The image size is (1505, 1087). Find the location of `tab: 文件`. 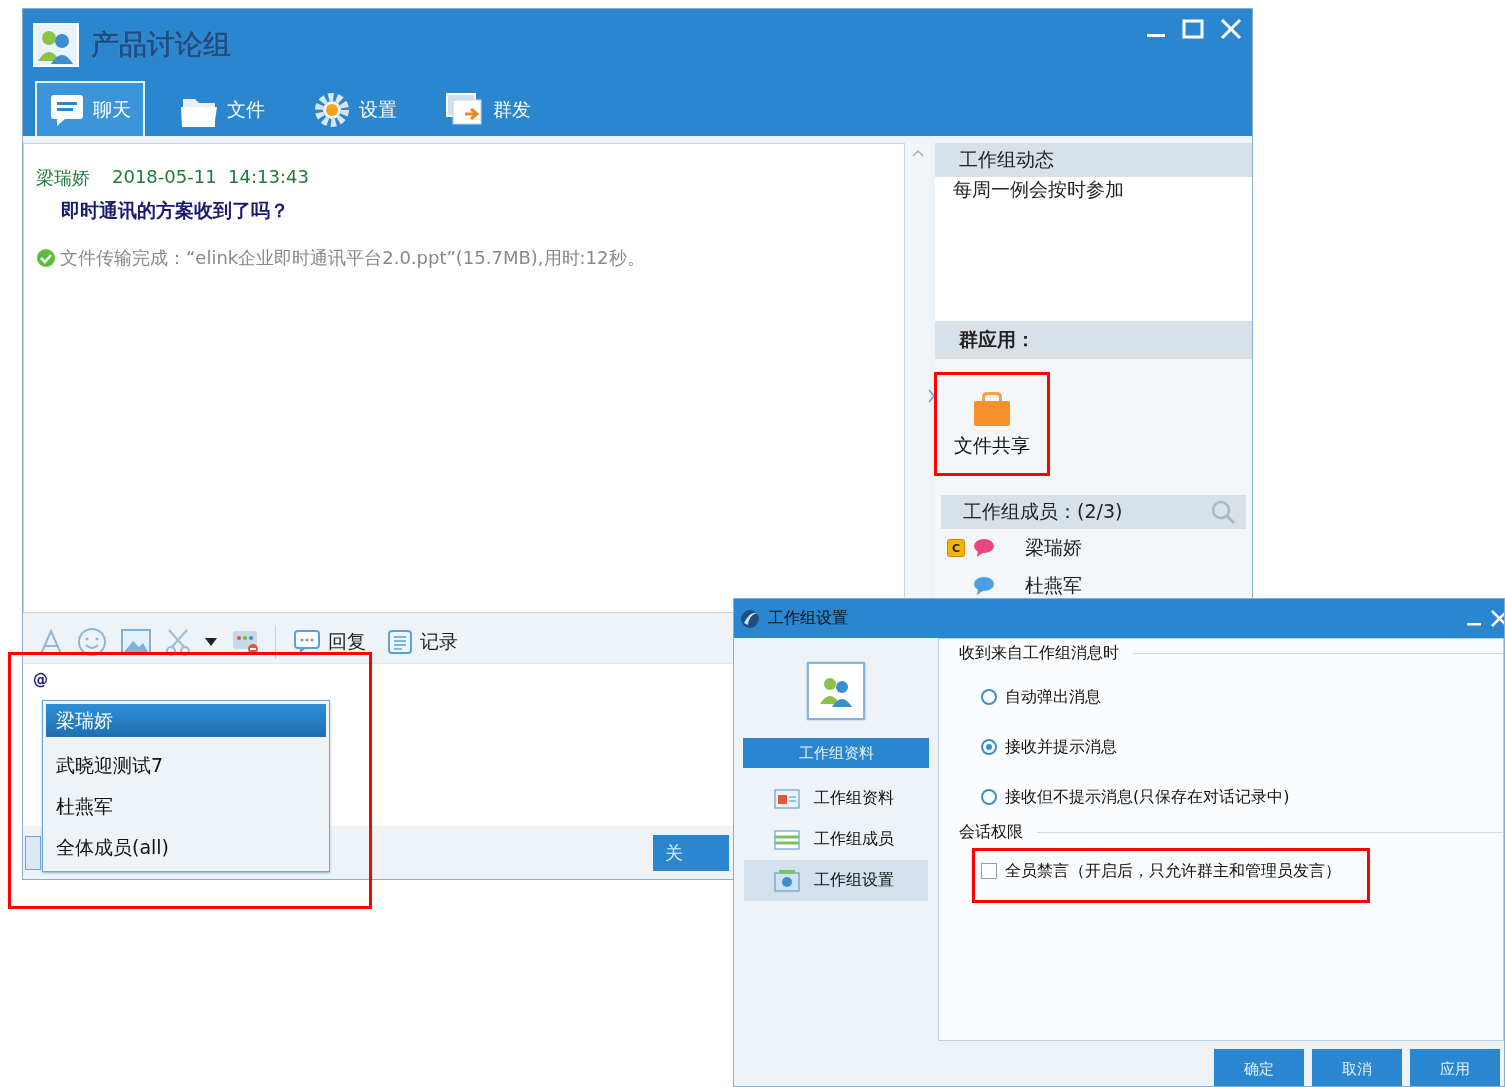

tab: 文件 is located at coordinates (222, 108).